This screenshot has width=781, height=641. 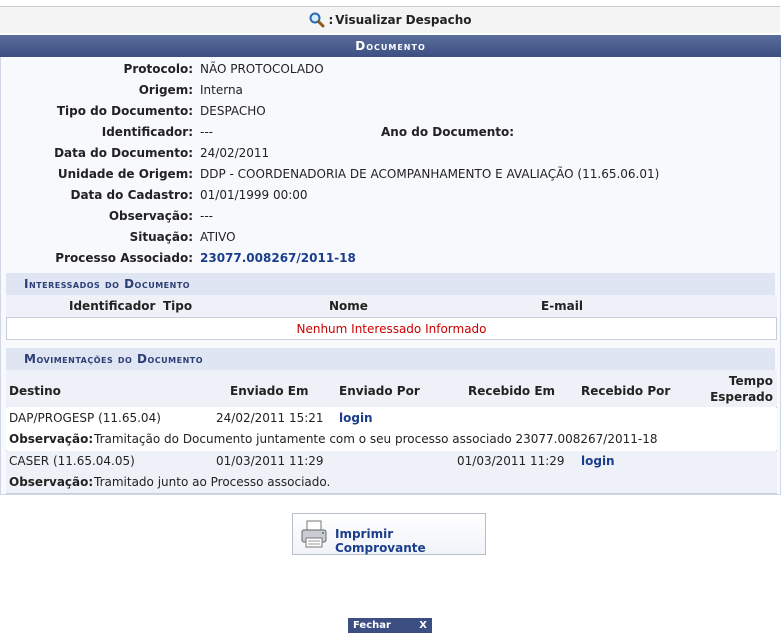 I want to click on empty-message: Nenhum Interessado Informado, so click(x=391, y=329).